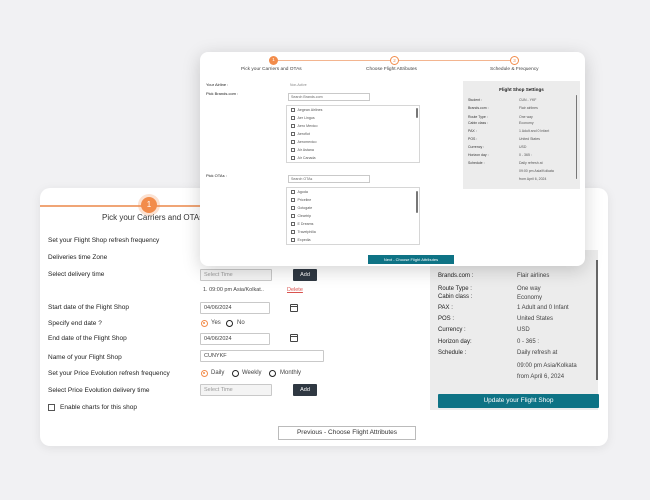  I want to click on search-brands-input: Search Brands.com, so click(329, 97).